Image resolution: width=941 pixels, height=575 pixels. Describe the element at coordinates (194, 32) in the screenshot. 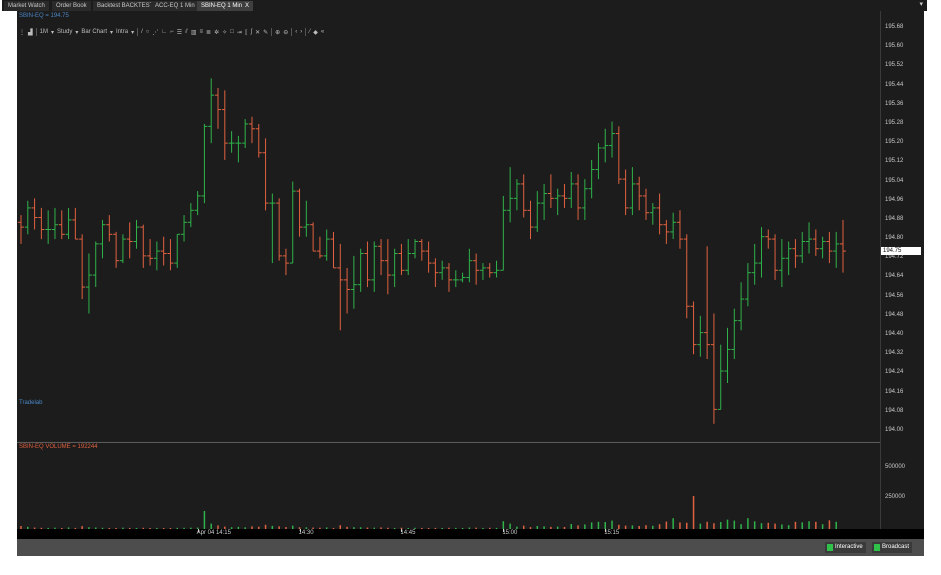

I see `bars-icon: ▥` at that location.